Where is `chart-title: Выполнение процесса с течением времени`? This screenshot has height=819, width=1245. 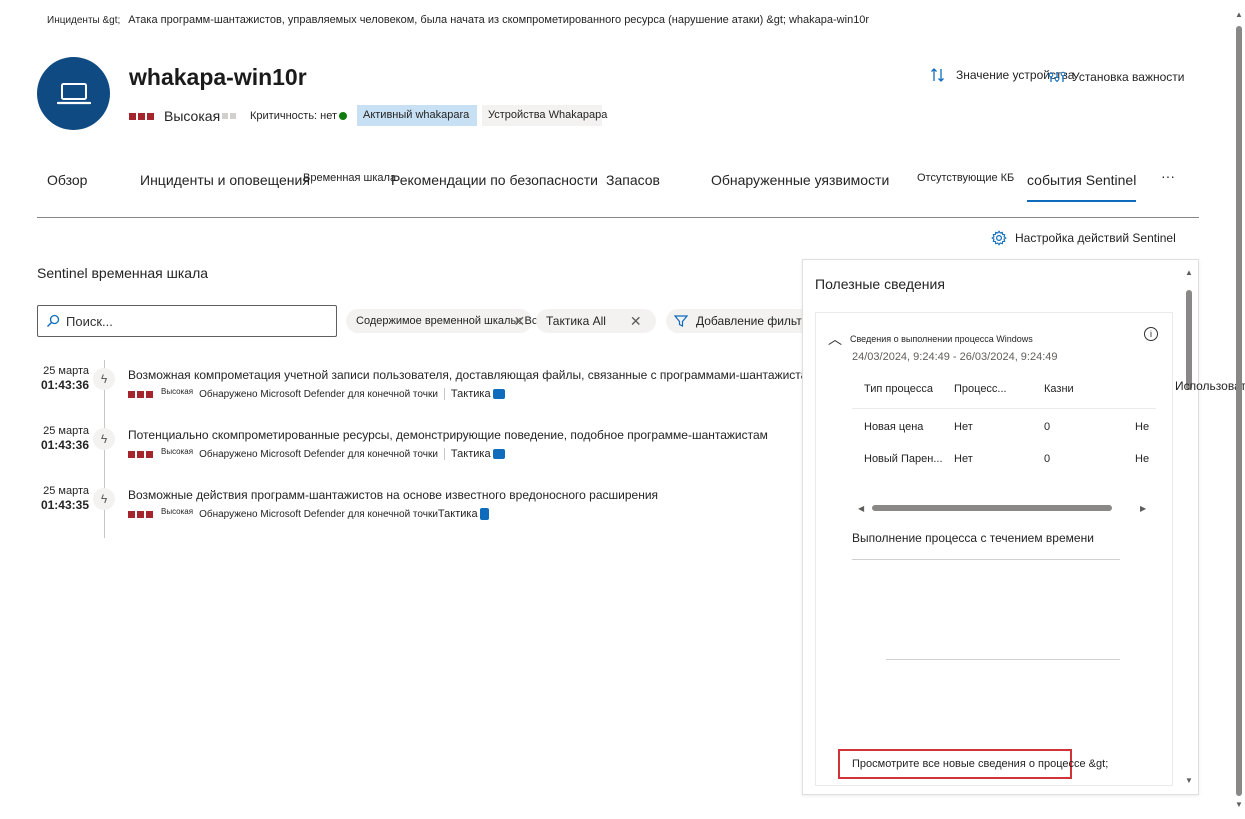
chart-title: Выполнение процесса с течением времени is located at coordinates (973, 538).